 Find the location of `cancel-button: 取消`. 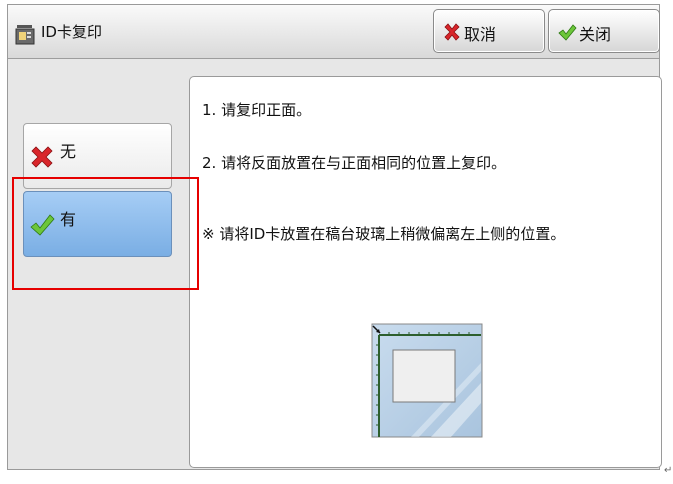

cancel-button: 取消 is located at coordinates (489, 31).